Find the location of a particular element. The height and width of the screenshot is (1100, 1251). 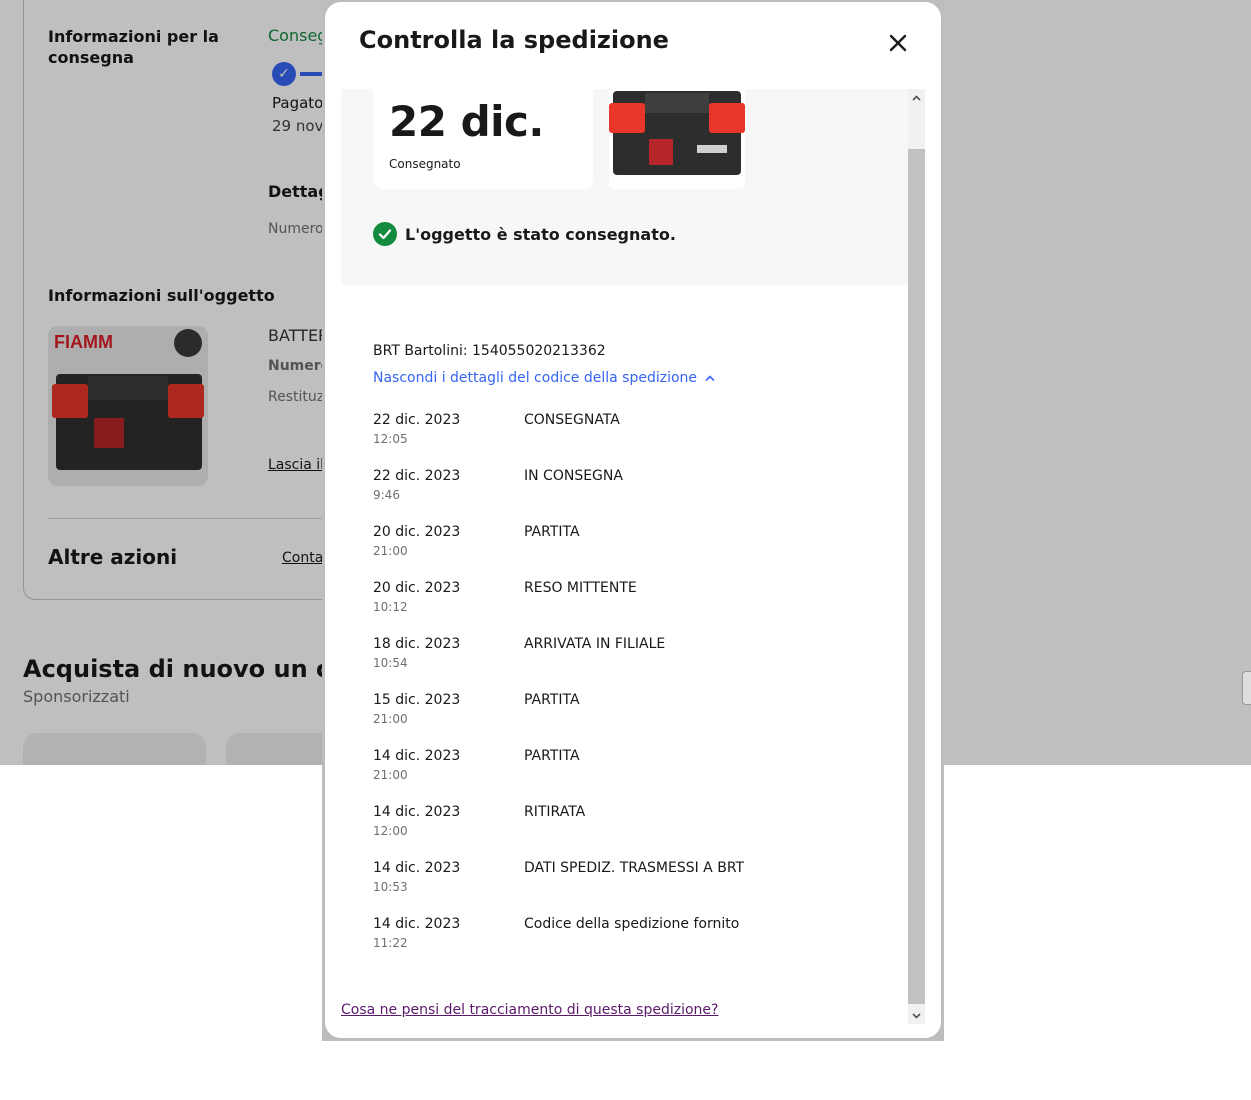

event-time: 12:00 is located at coordinates (390, 831).